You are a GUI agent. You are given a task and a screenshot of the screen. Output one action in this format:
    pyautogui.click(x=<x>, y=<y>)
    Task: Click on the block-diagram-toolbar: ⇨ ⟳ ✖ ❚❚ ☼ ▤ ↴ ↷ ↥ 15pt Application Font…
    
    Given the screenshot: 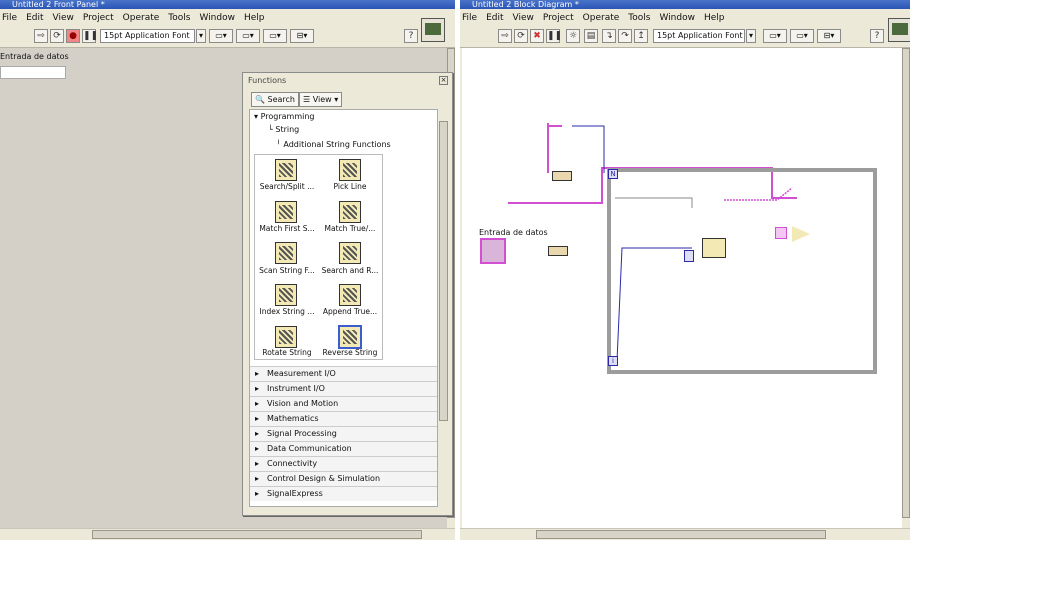 What is the action you would take?
    pyautogui.click(x=685, y=37)
    